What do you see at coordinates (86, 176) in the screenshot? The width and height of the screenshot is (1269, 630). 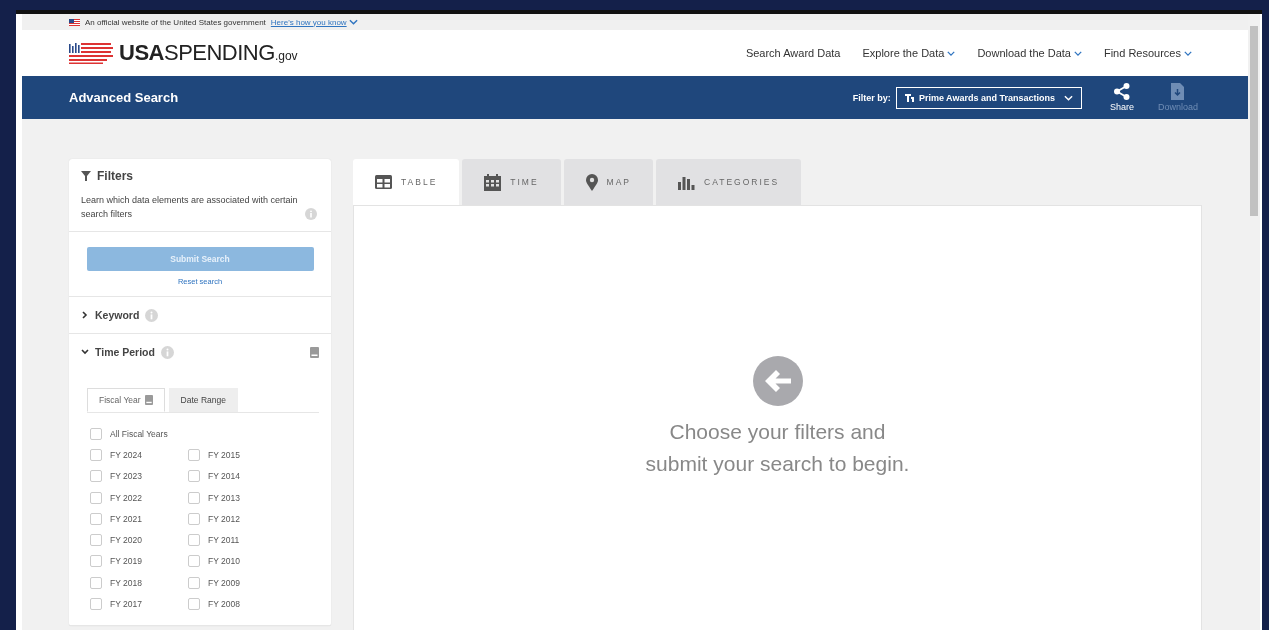 I see `filter-icon` at bounding box center [86, 176].